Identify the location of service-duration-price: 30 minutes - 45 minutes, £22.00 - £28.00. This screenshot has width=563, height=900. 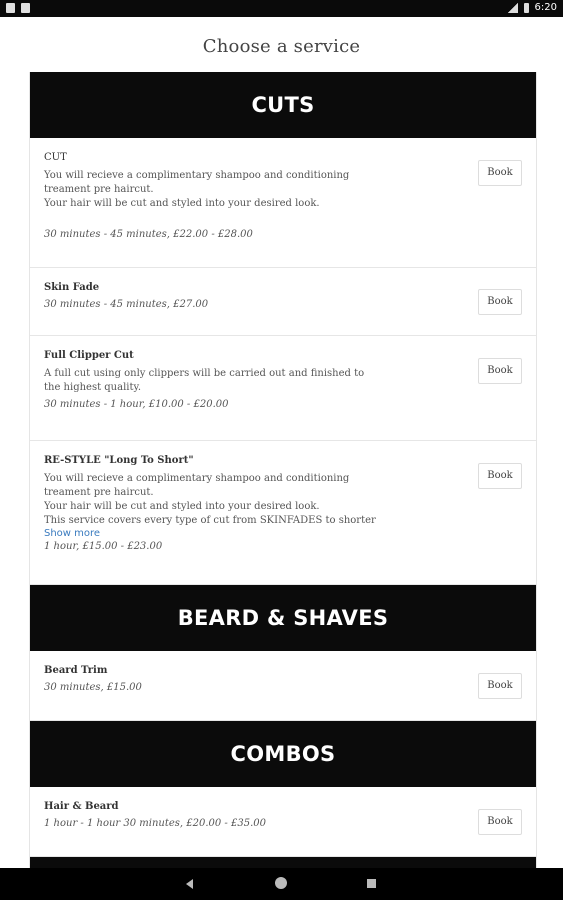
(148, 234).